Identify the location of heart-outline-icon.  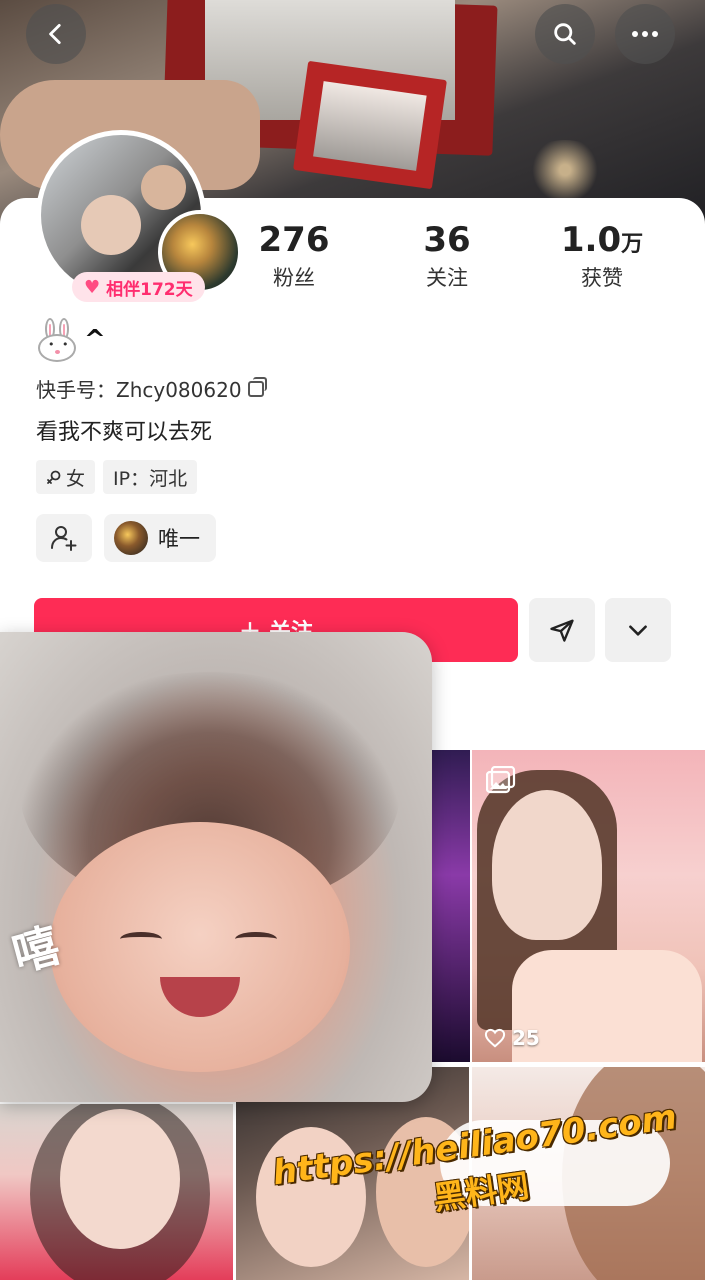
(495, 1038).